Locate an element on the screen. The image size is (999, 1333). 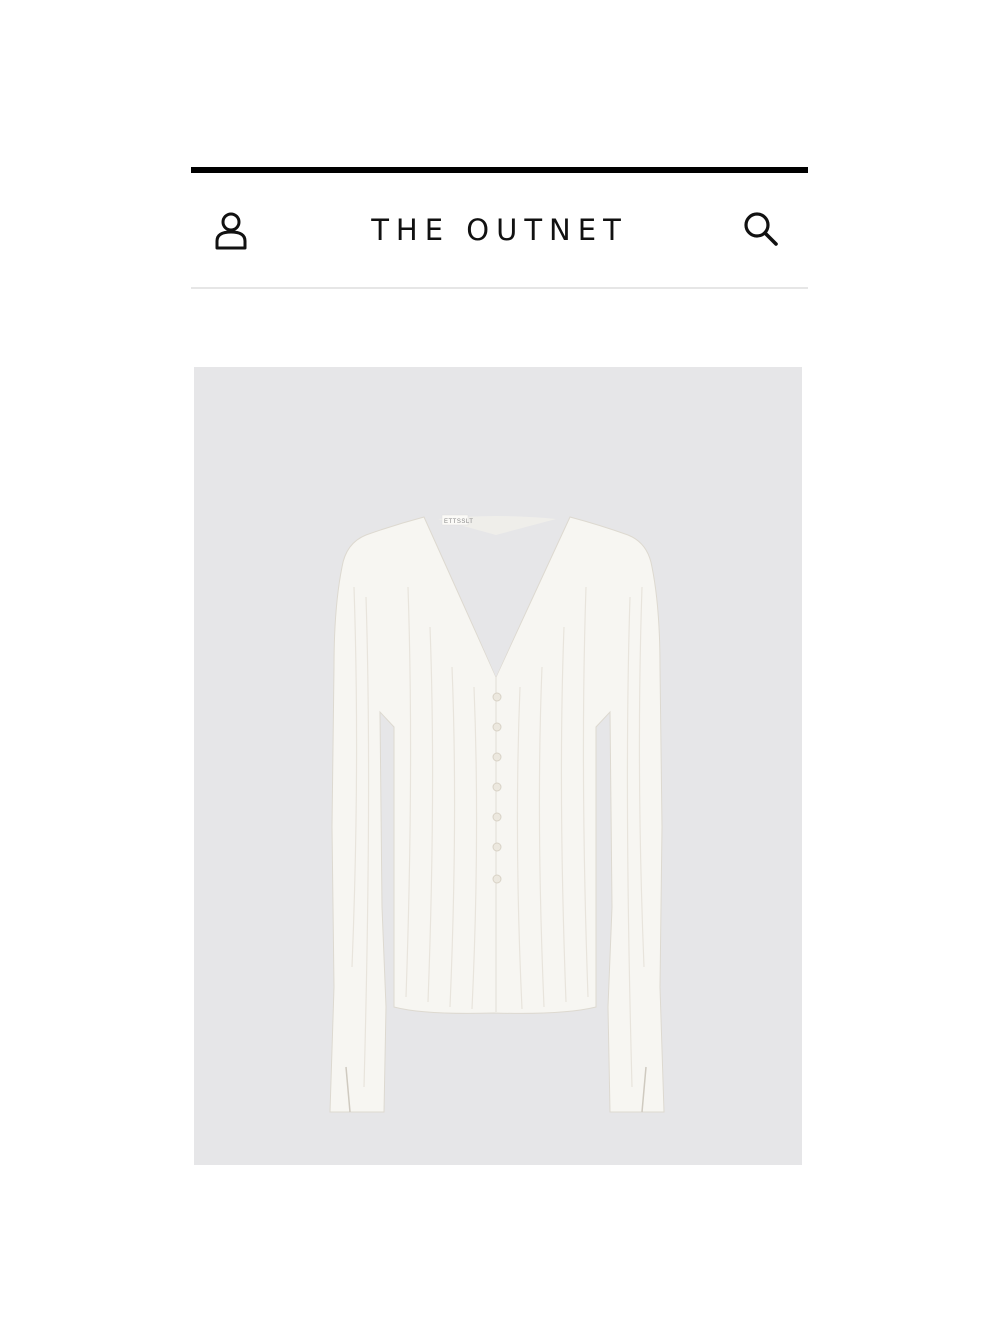
site-header: THE OUTNET is located at coordinates (499, 230).